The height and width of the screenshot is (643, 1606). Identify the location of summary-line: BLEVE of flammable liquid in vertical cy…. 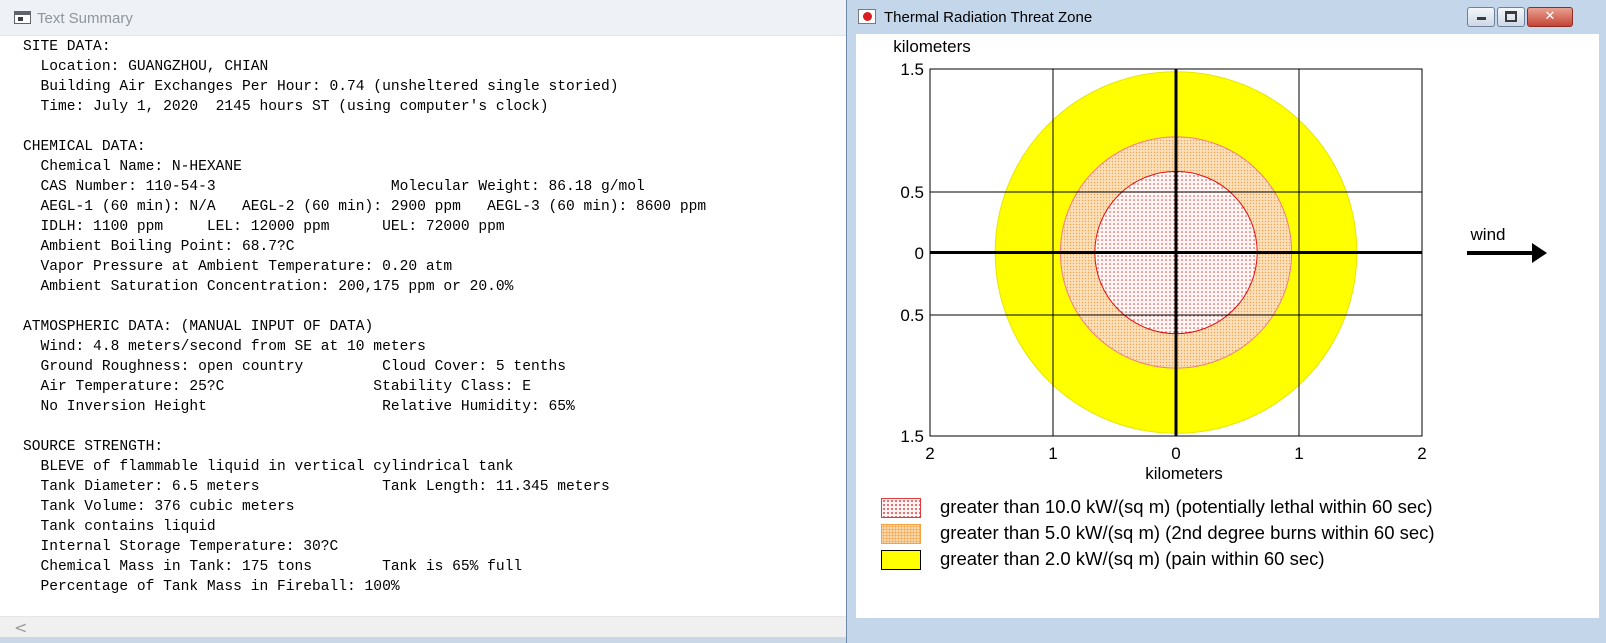
(277, 467).